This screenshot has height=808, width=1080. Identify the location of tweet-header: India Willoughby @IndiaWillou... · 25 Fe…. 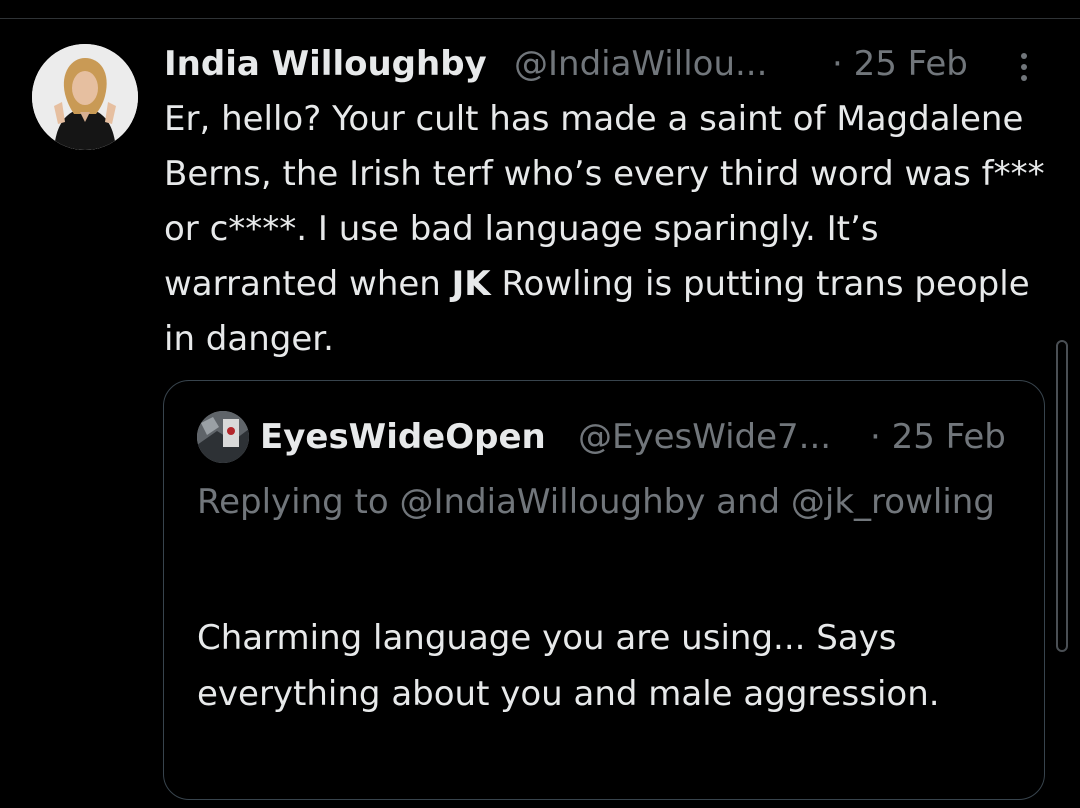
(604, 65).